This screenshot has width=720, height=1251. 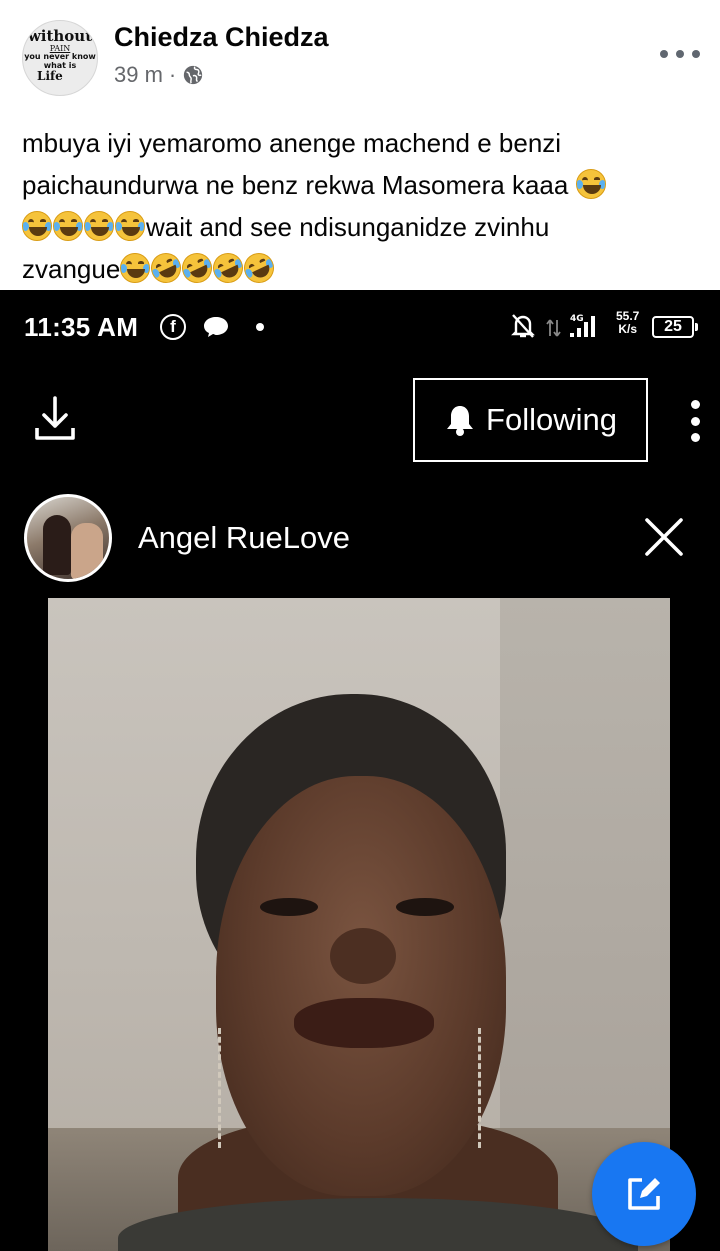 I want to click on story-author-name: Angel RueLove, so click(x=244, y=538).